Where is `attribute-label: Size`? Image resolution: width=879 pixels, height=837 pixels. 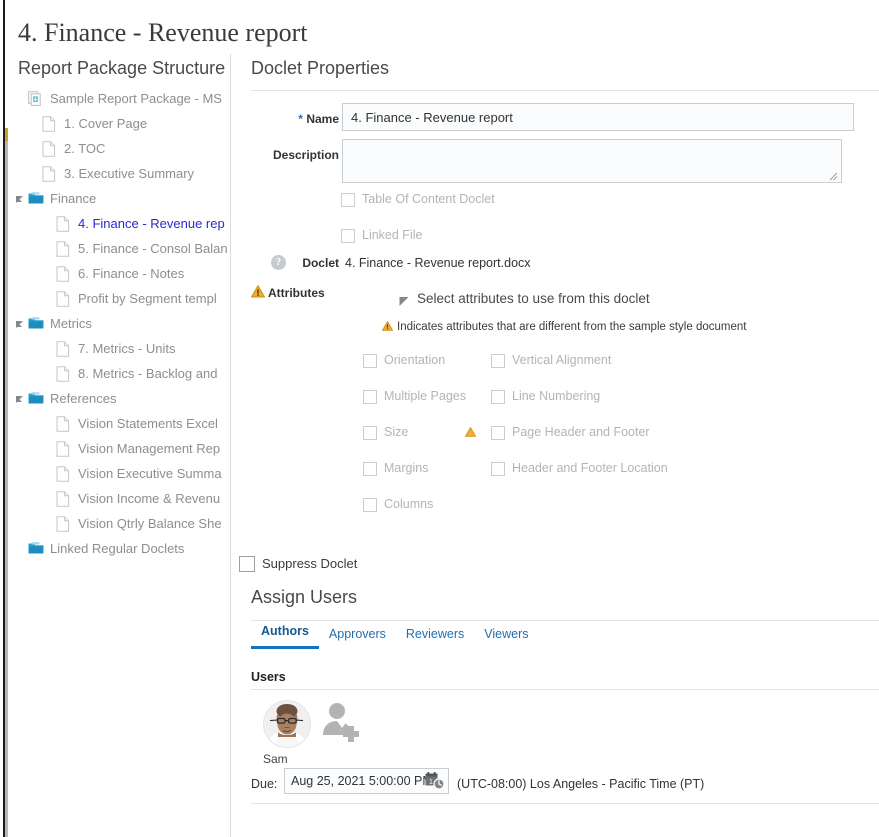
attribute-label: Size is located at coordinates (396, 432).